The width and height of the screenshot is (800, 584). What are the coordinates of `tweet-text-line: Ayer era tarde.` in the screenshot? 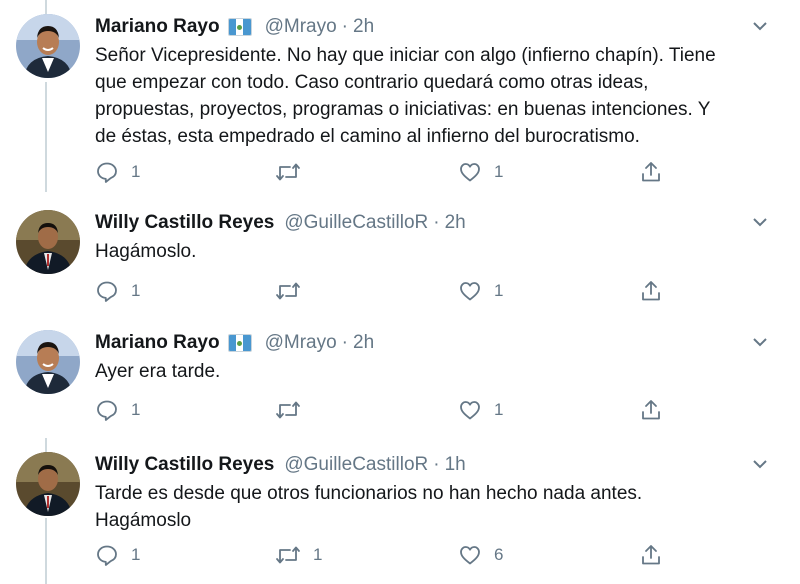 It's located at (158, 371).